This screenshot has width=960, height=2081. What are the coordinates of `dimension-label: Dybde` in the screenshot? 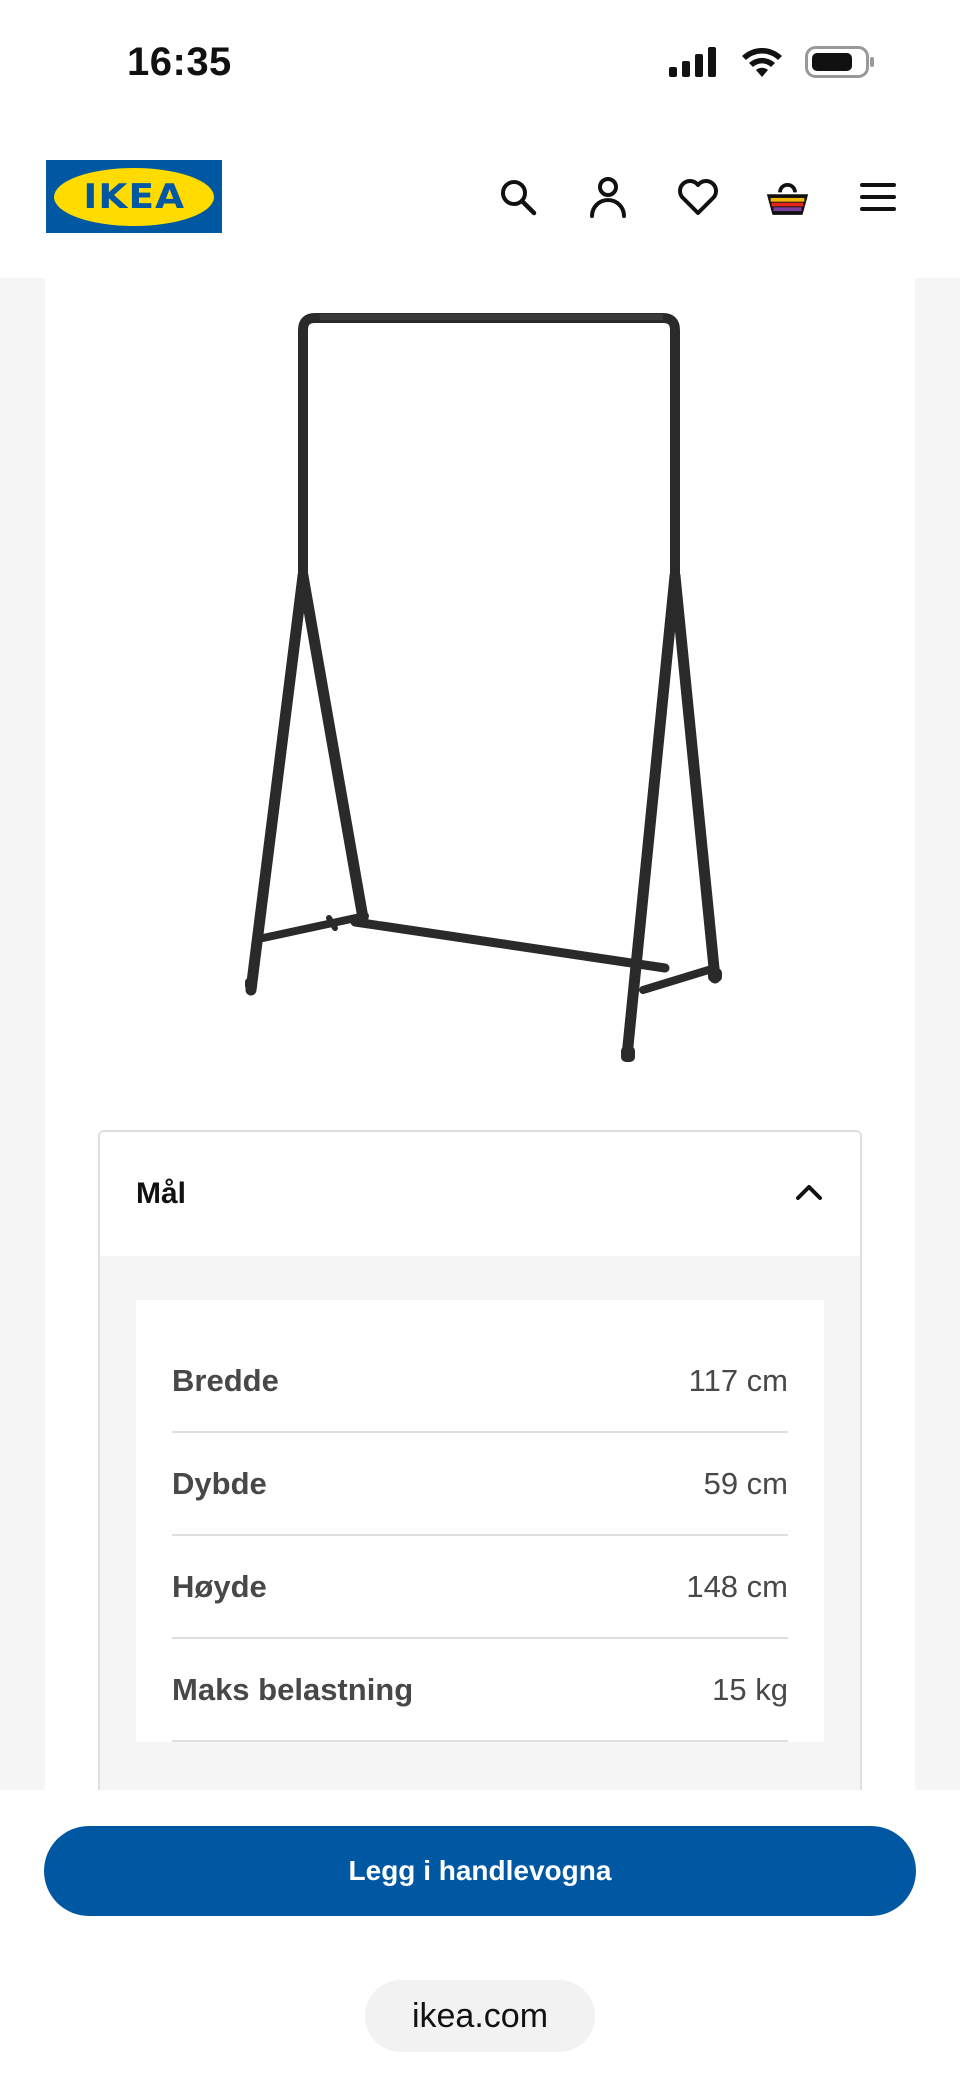 It's located at (219, 1483).